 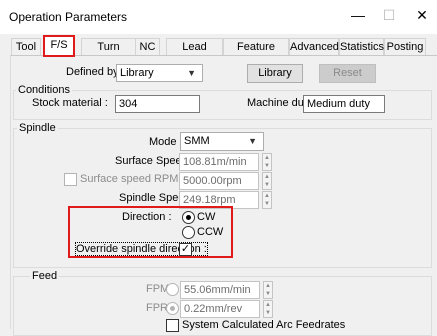 I want to click on arc-feedrates-checkbox, so click(x=172, y=325).